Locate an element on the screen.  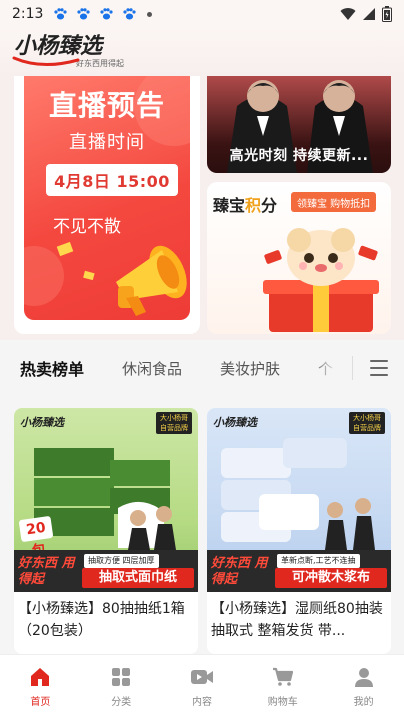
product-image: 小杨臻选 大小杨哥 自营品牌 好东西 用得起 革新点断,工艺不连抽 可冲散木浆布 is located at coordinates (299, 500).